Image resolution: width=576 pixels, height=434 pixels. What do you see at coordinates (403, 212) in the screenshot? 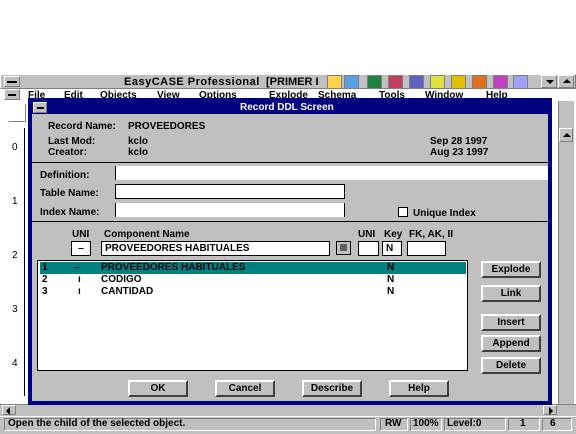
I see `unique-index-checkbox` at bounding box center [403, 212].